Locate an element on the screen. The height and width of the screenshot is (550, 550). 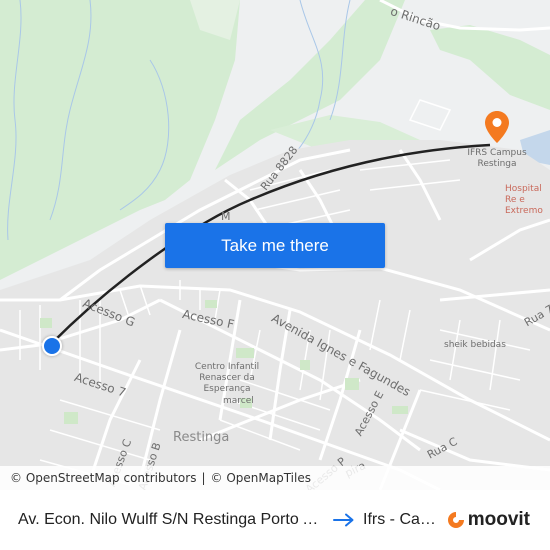
origin-marker is located at coordinates (52, 346).